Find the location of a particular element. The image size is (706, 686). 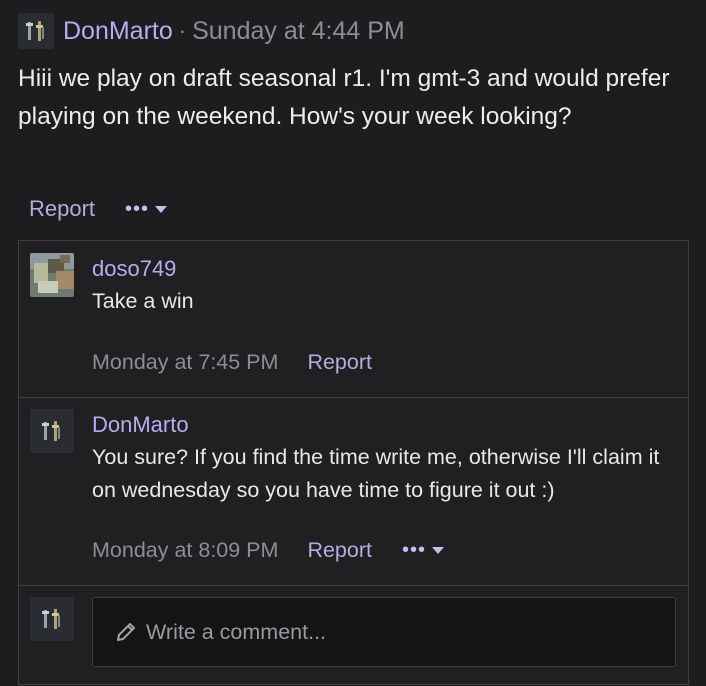

reply-author-link: doso749 is located at coordinates (134, 269).